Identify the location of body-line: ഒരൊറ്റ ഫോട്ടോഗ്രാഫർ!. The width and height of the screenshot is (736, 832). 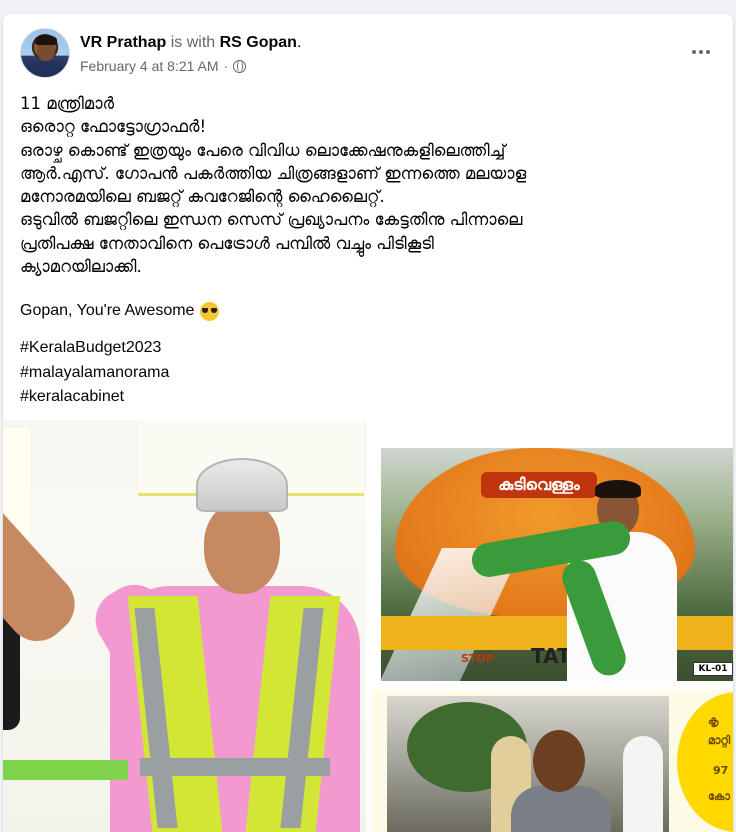
(113, 127).